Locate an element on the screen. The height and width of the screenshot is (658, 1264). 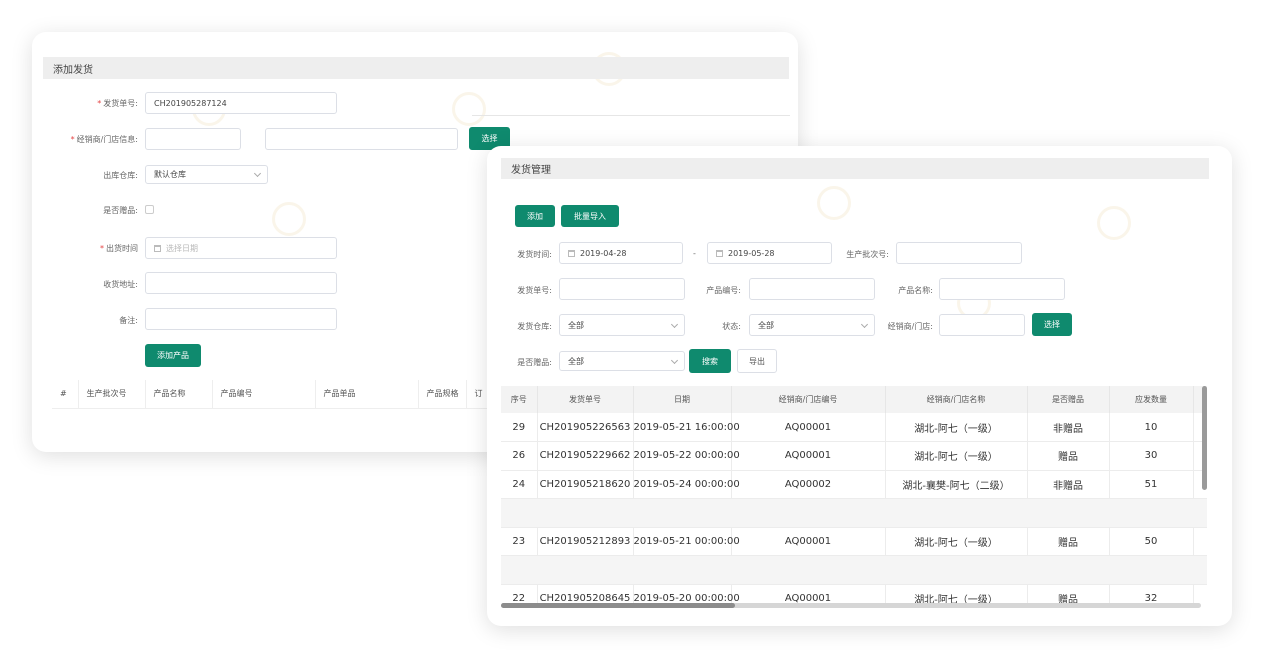
product-code-input is located at coordinates (812, 289).